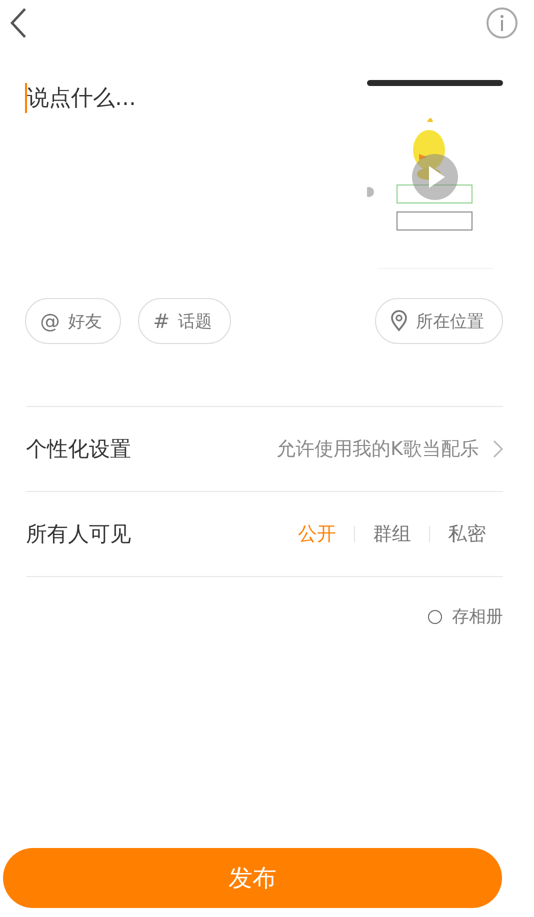  What do you see at coordinates (399, 321) in the screenshot?
I see `location-pin-icon` at bounding box center [399, 321].